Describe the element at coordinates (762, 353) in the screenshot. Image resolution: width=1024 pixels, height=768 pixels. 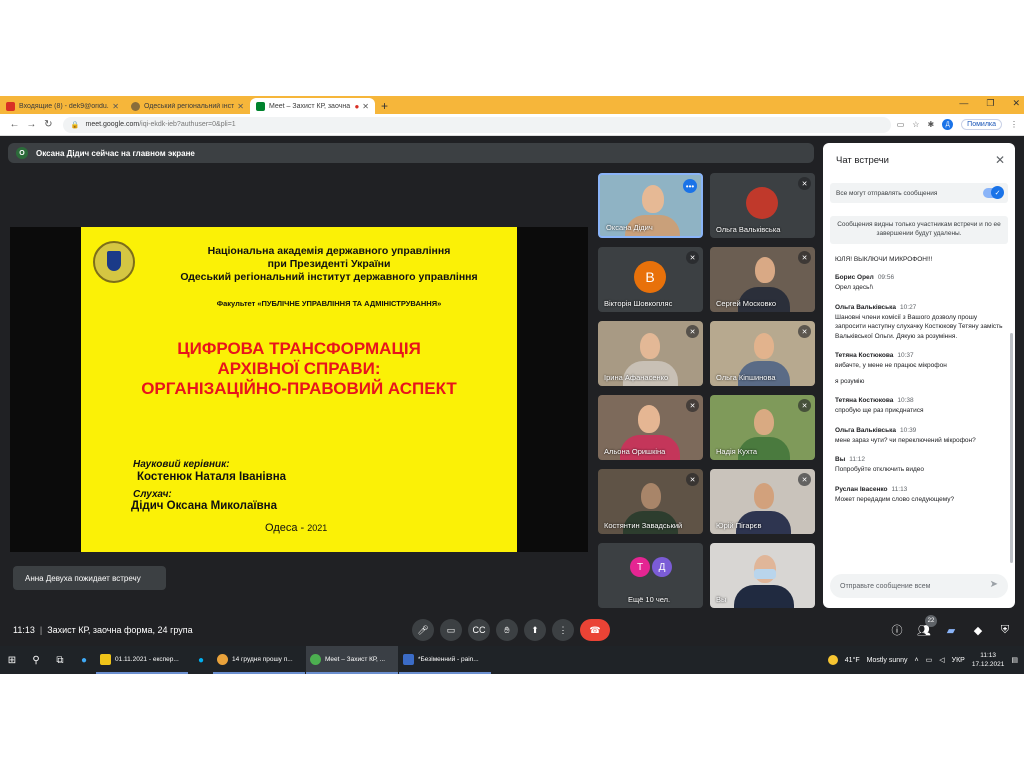
I see `participant-tile: ✕ Ольга Кіпшинова` at that location.